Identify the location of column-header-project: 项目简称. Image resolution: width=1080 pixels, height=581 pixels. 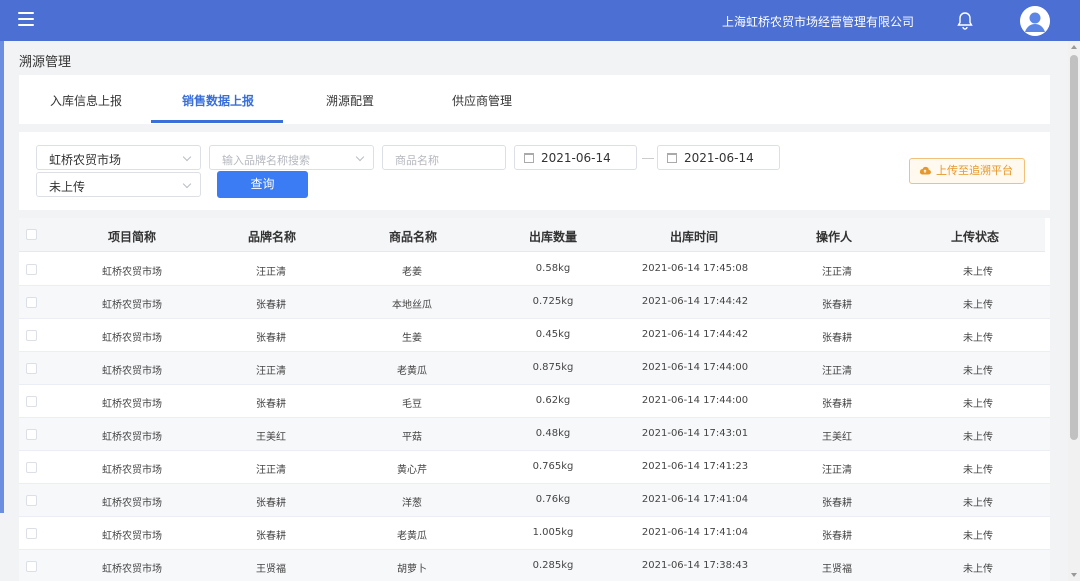
(132, 237).